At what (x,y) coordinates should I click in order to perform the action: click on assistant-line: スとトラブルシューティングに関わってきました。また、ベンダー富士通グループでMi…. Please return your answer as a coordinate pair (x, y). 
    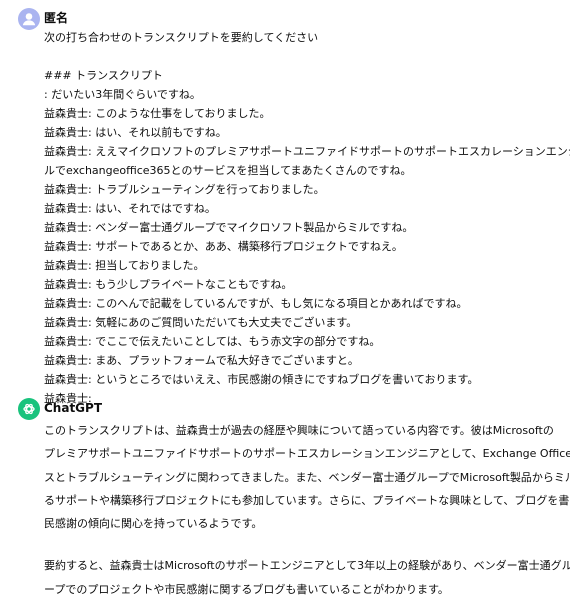
    Looking at the image, I should click on (307, 477).